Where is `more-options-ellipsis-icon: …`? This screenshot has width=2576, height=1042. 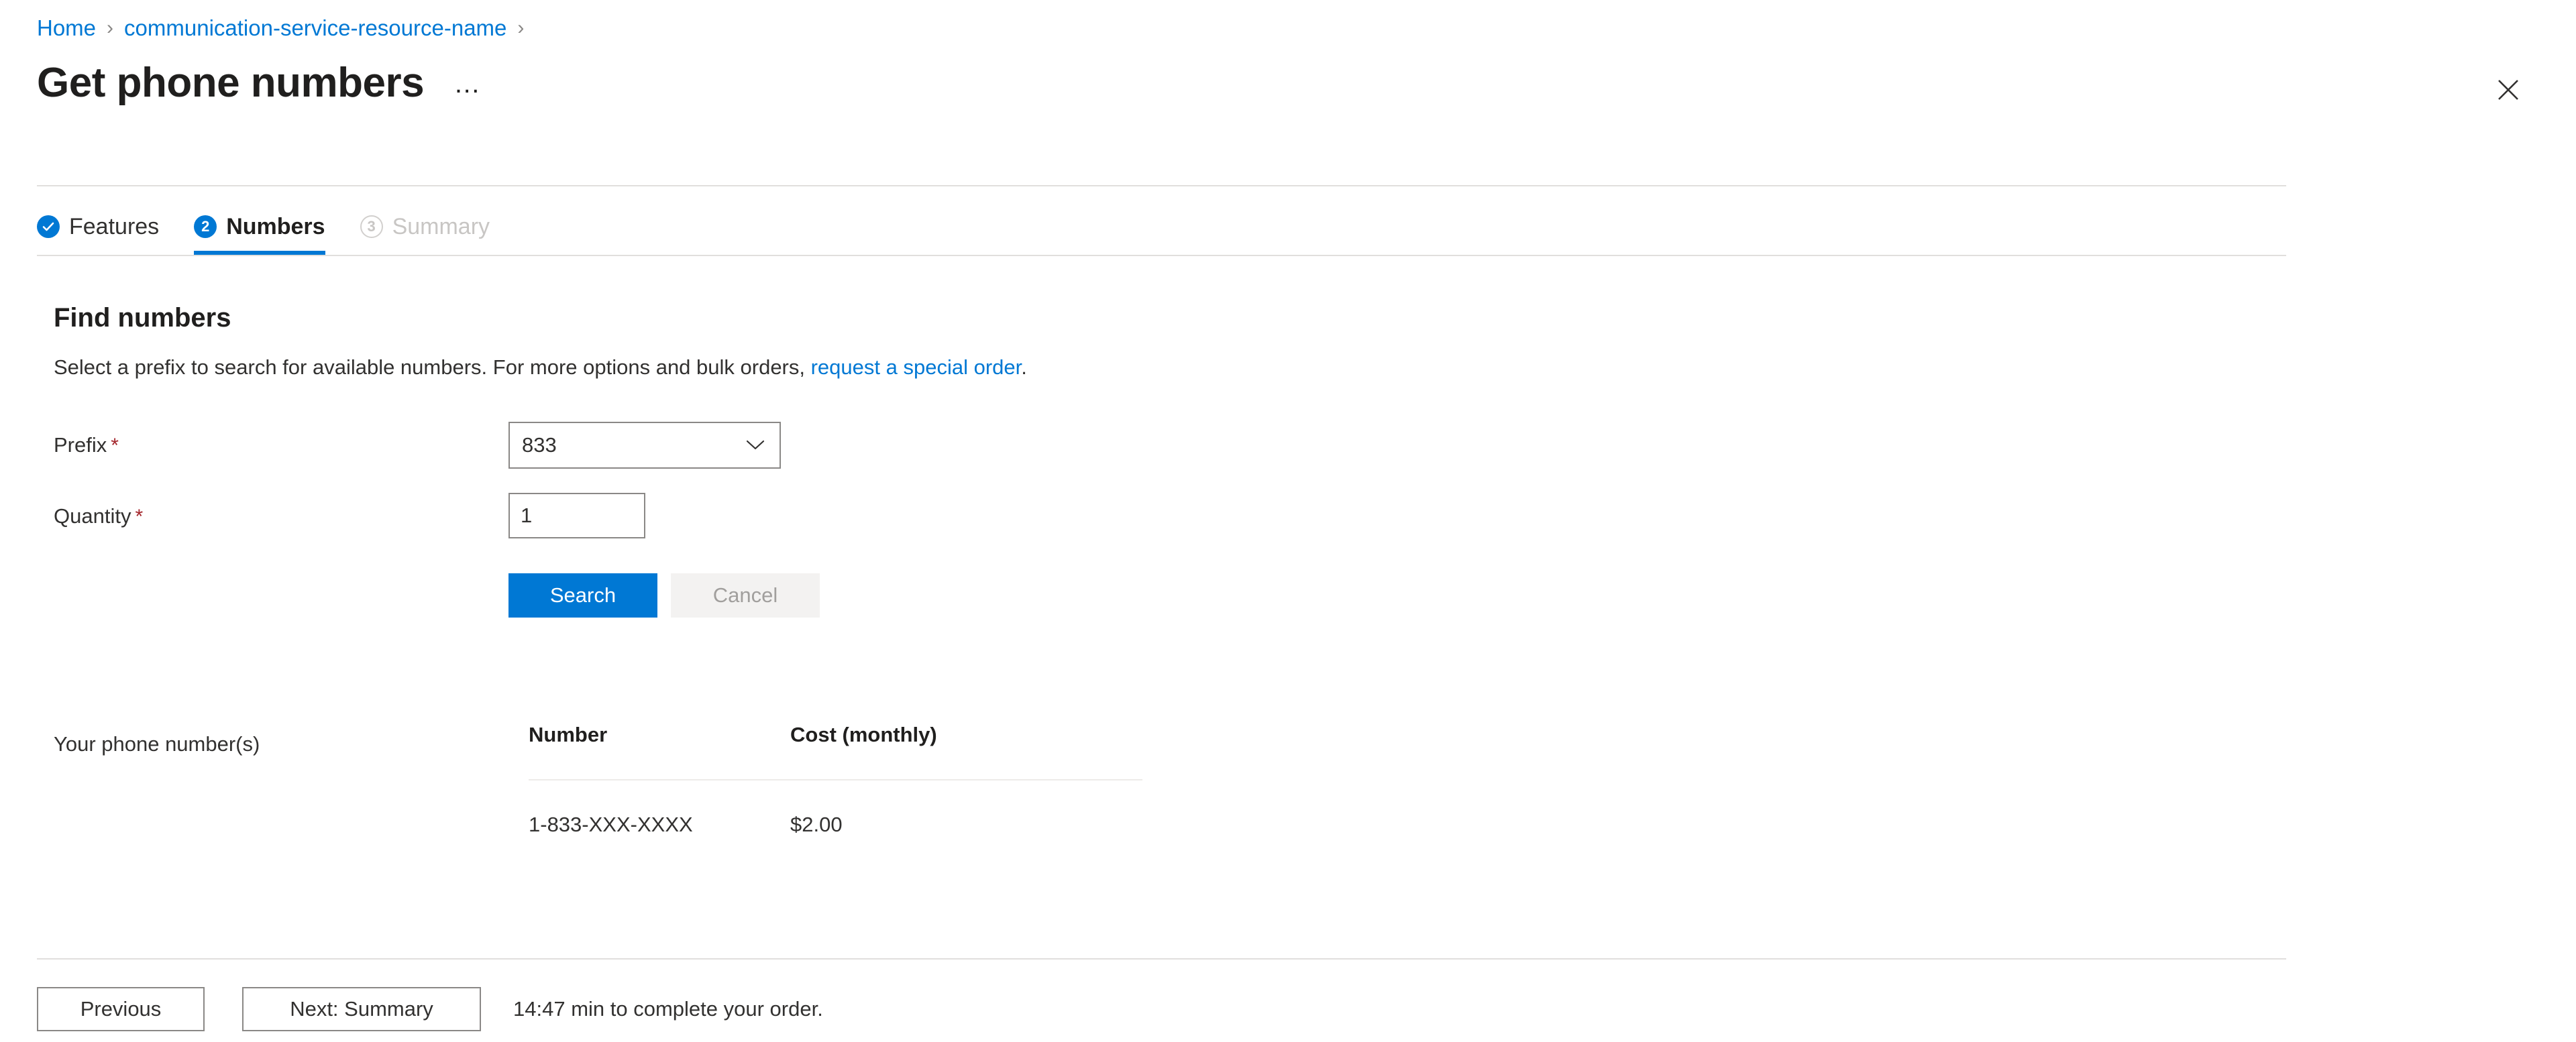
more-options-ellipsis-icon: … is located at coordinates (467, 83).